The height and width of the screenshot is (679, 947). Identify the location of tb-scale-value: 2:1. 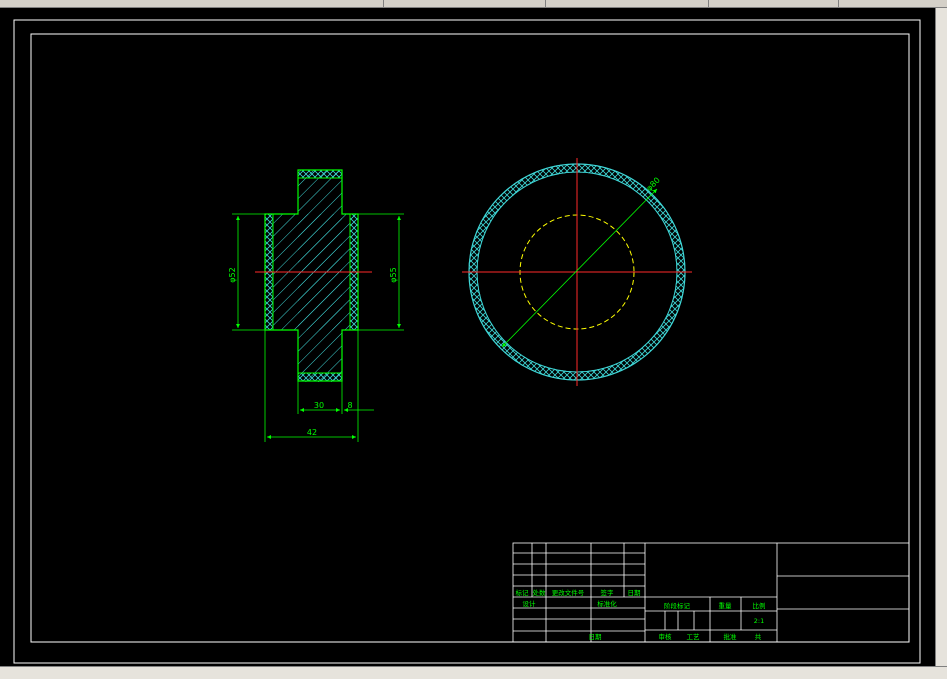
(759, 621).